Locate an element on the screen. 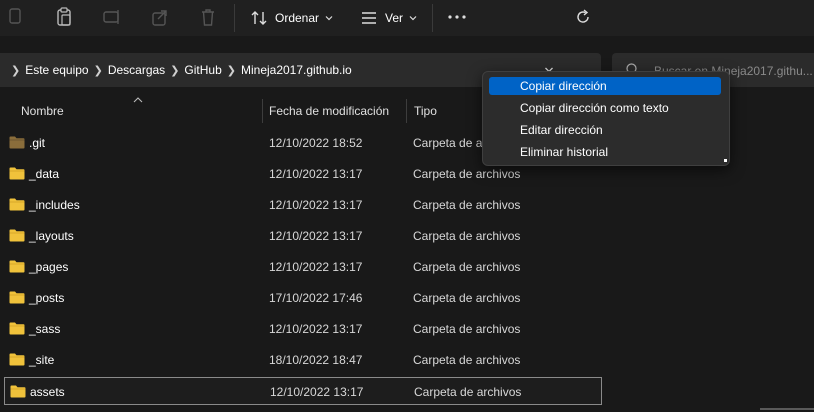  menu-item-label: Eliminar historial is located at coordinates (564, 152).